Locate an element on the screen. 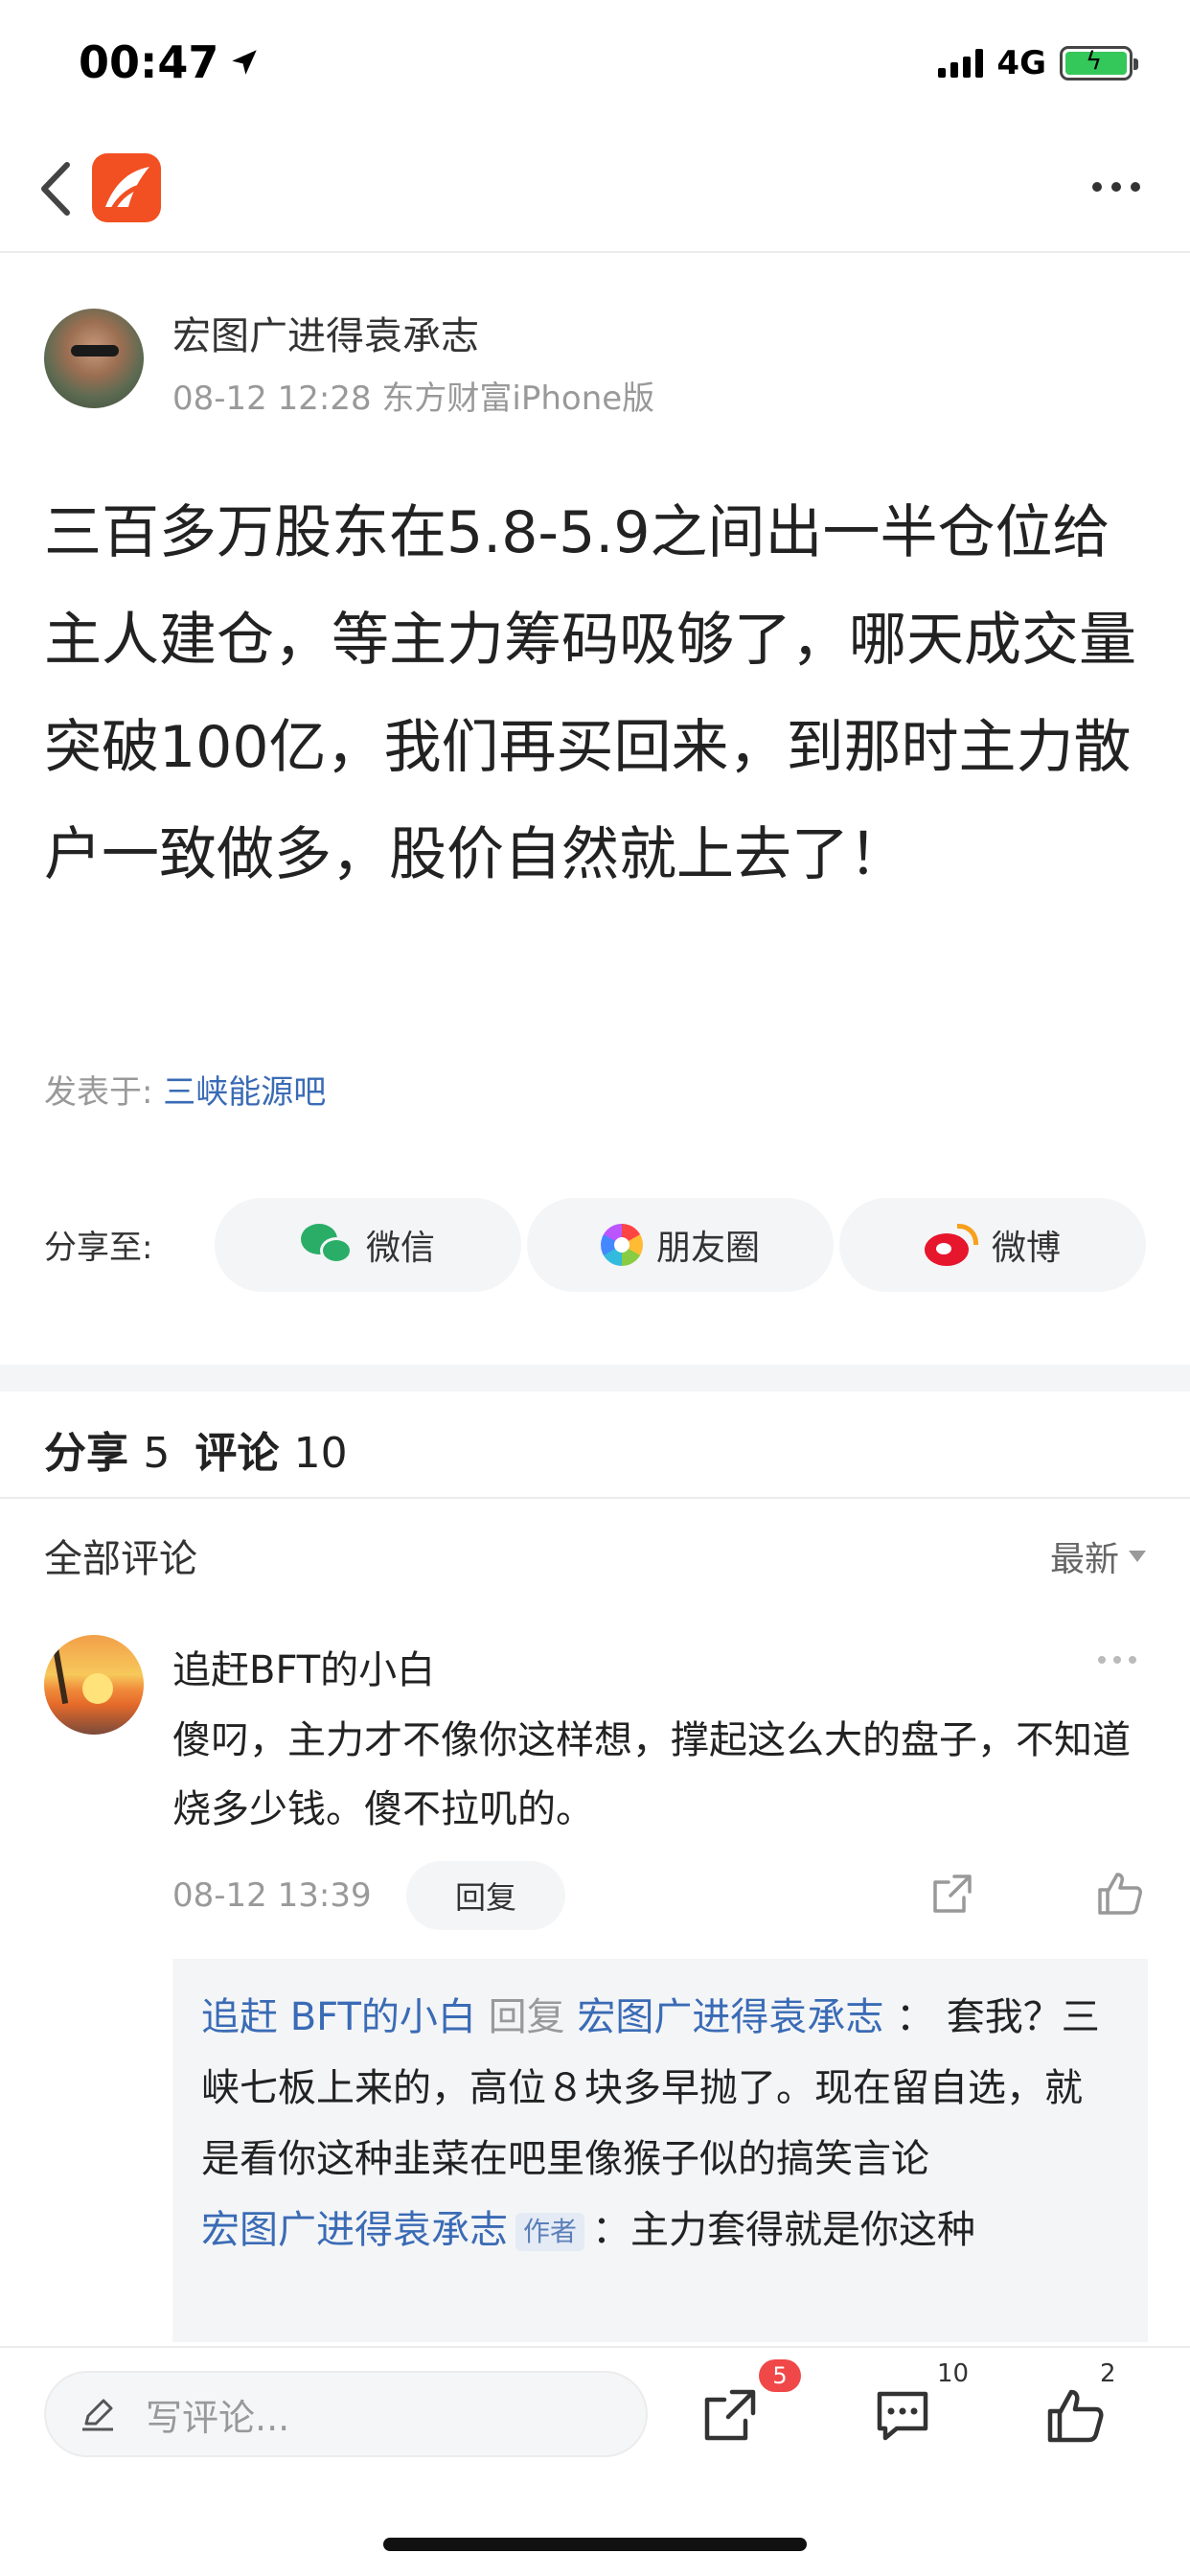  comment-stat-count: 10 is located at coordinates (320, 1453).